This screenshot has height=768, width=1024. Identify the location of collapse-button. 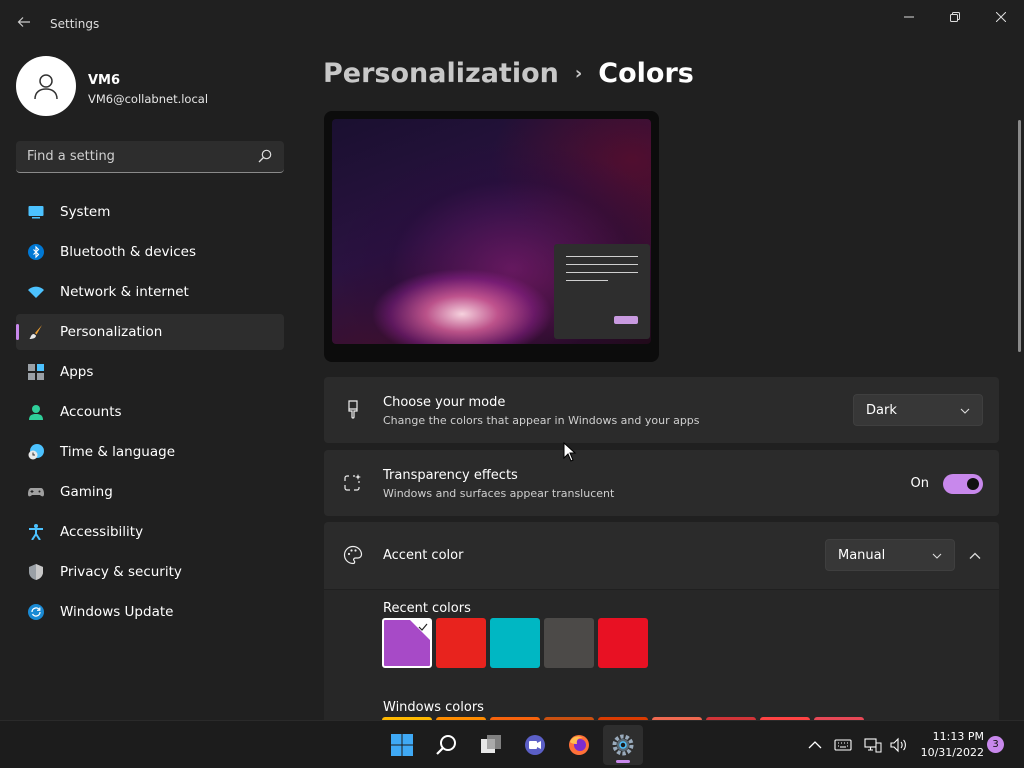
(975, 556).